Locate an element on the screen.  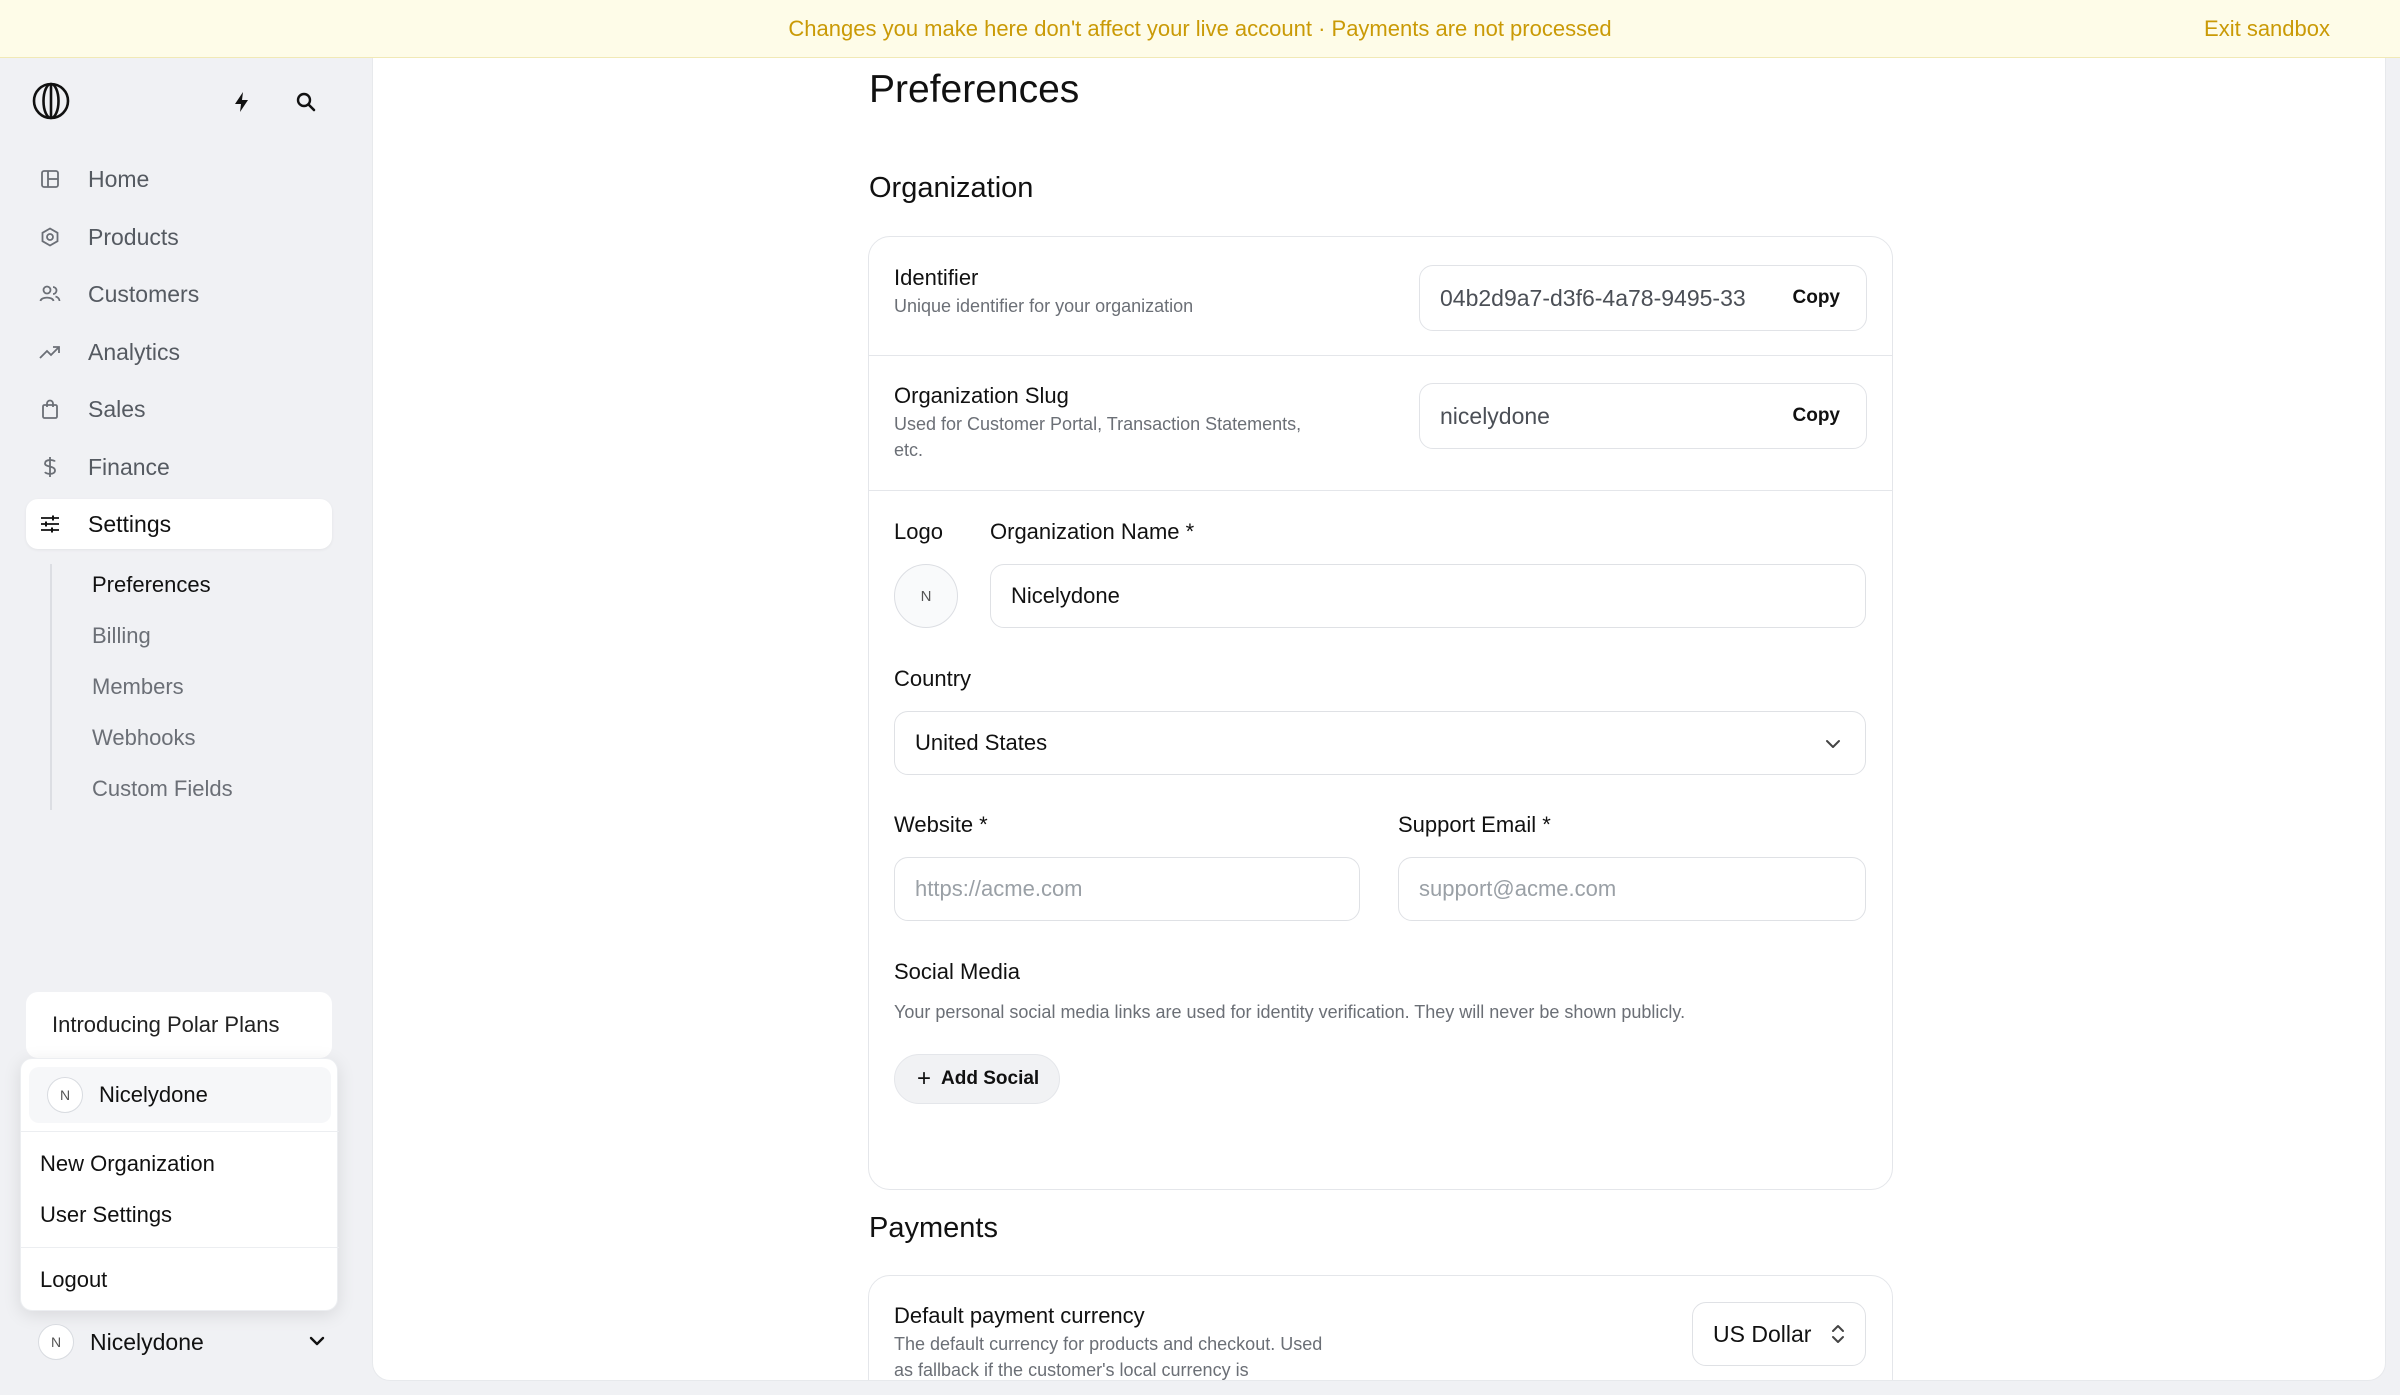
nav-label: Products is located at coordinates (133, 236).